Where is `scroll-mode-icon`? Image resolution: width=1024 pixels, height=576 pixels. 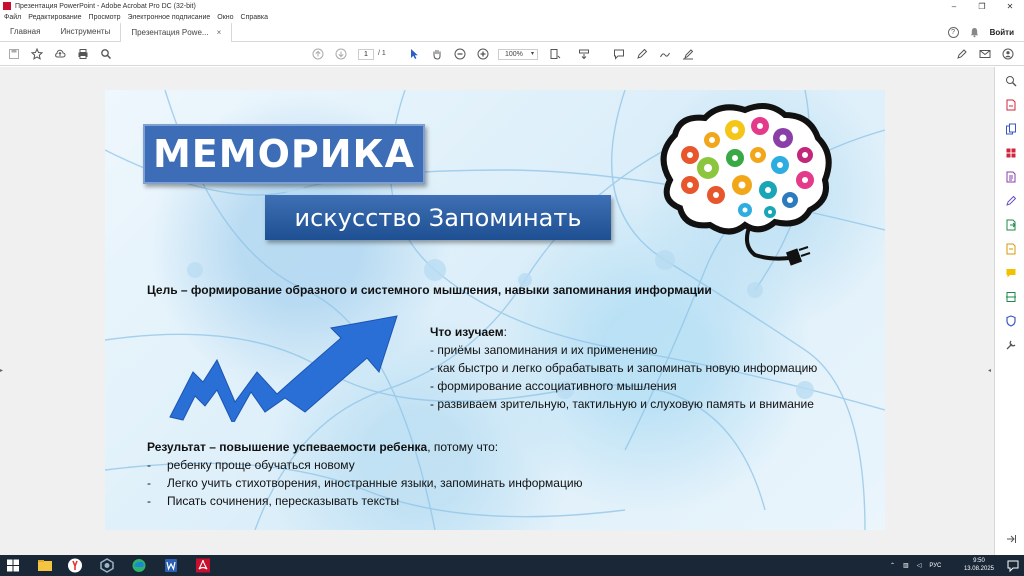
scroll-mode-icon is located at coordinates (584, 54).